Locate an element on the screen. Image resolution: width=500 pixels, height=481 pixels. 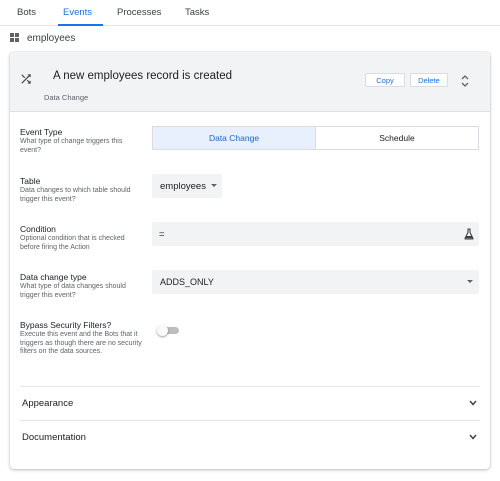
shuffle-icon is located at coordinates (26, 79).